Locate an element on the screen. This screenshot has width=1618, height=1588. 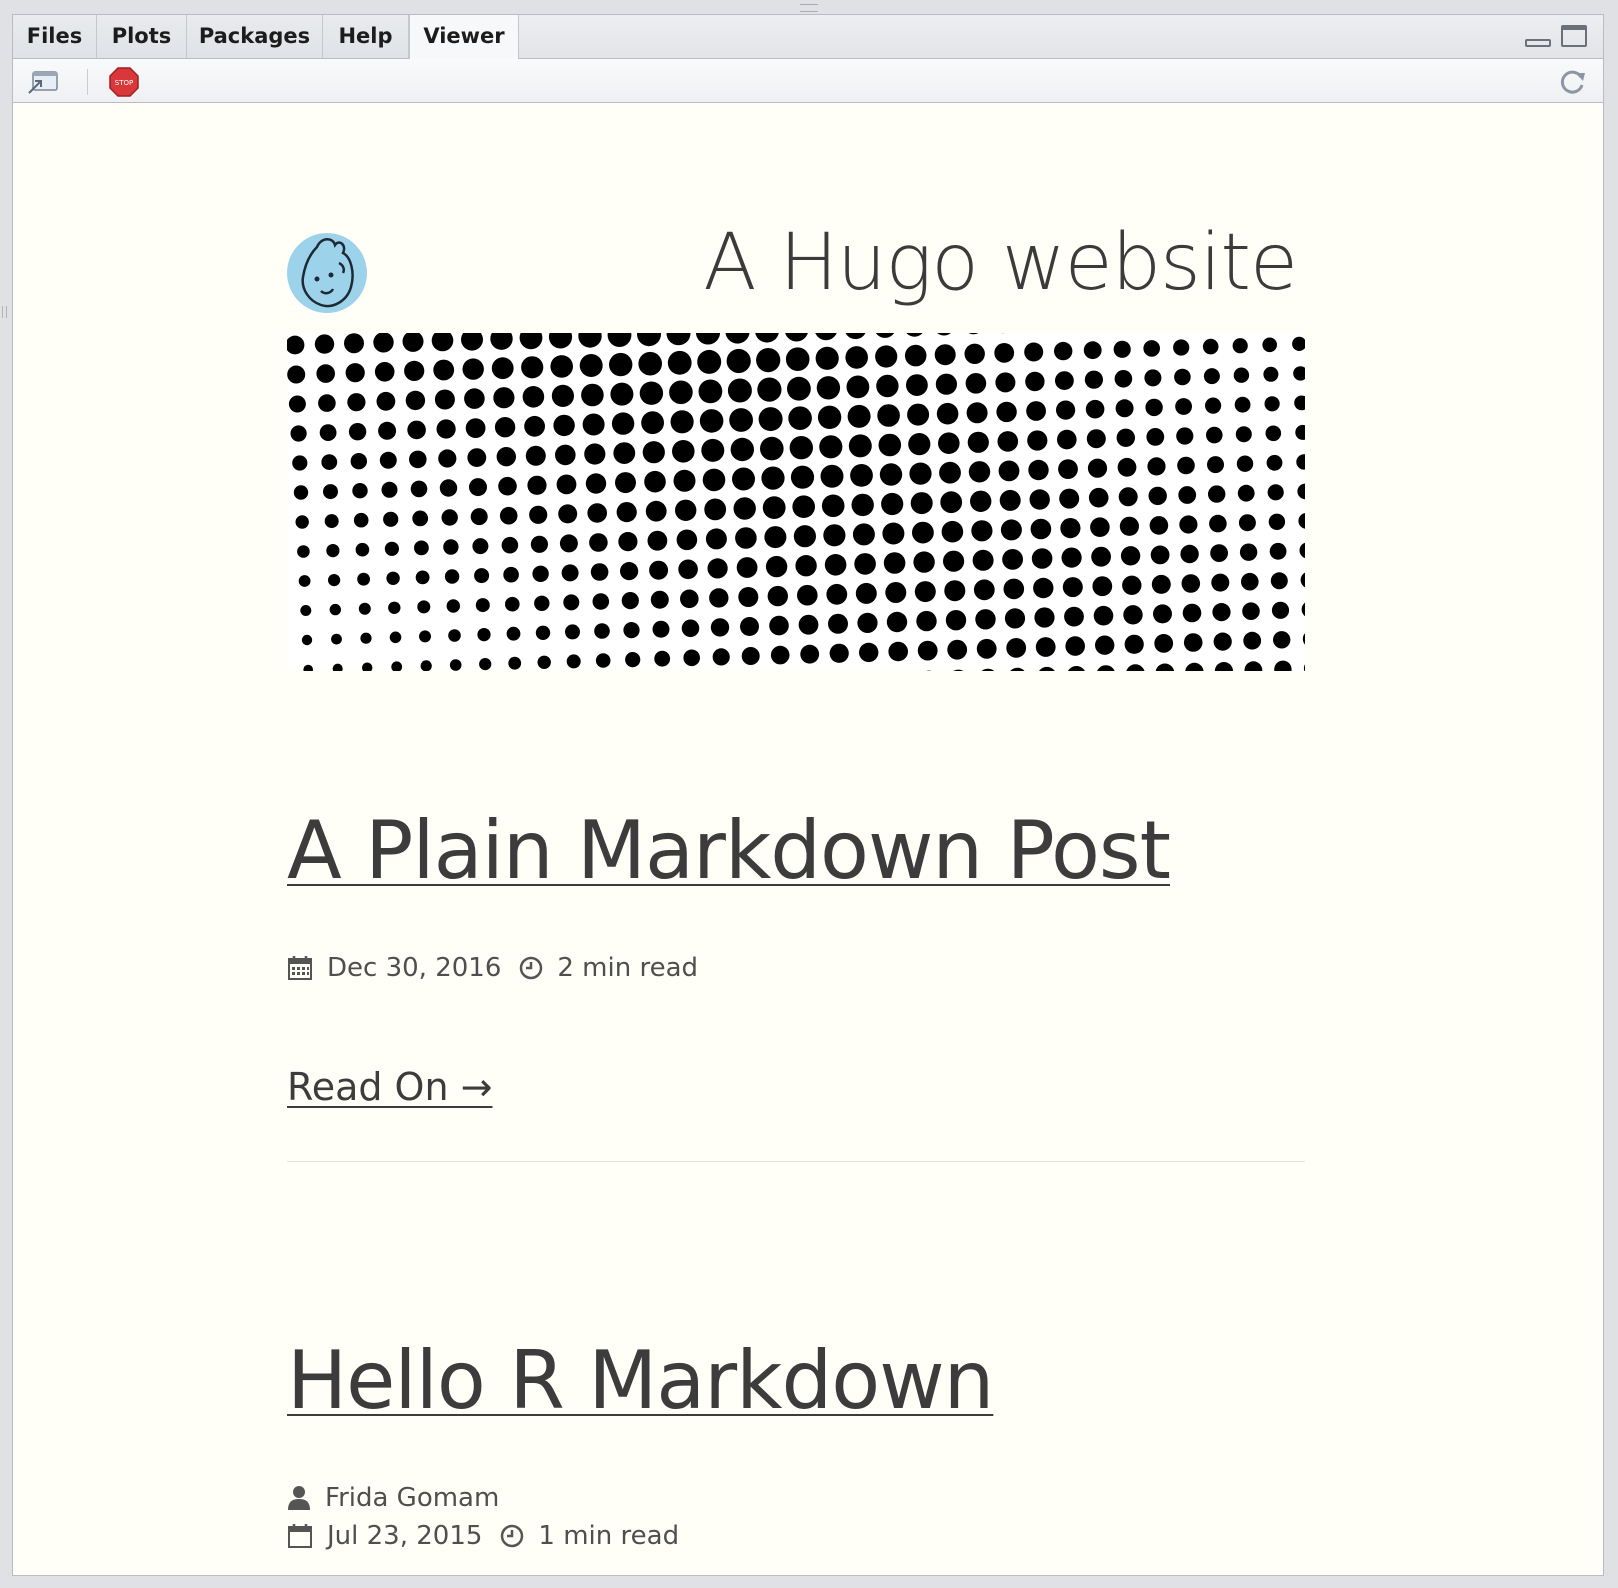
pane-tab-bar: Files Plots Packages Help Viewer is located at coordinates (808, 37).